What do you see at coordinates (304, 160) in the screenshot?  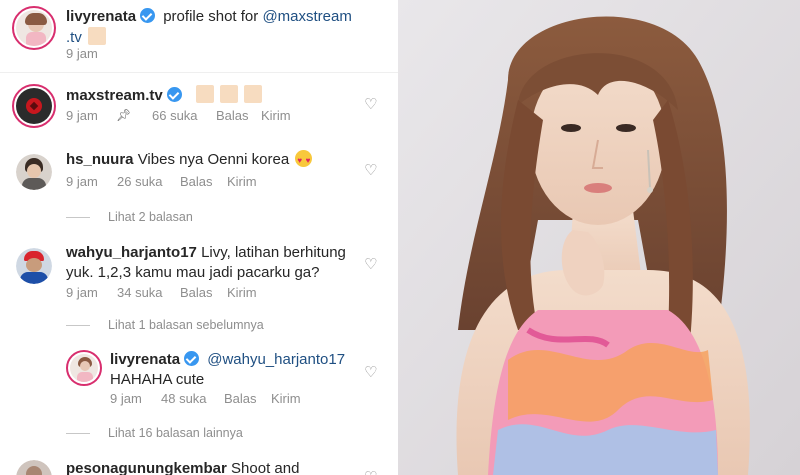 I see `heart-eyes-emoji-icon` at bounding box center [304, 160].